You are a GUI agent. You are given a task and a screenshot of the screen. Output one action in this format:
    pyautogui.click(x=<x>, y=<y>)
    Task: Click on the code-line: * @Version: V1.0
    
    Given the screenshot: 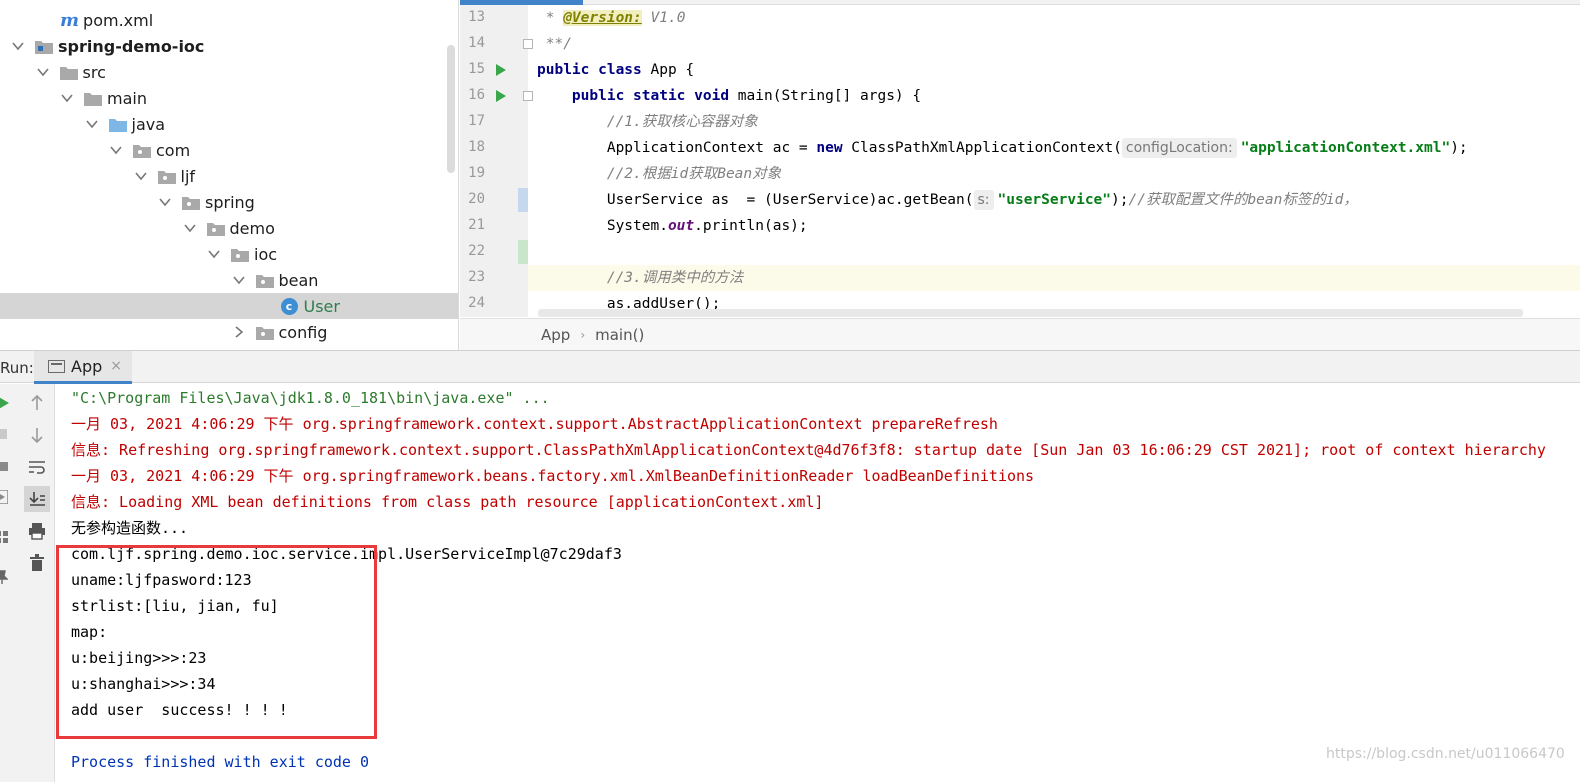 What is the action you would take?
    pyautogui.click(x=1054, y=18)
    